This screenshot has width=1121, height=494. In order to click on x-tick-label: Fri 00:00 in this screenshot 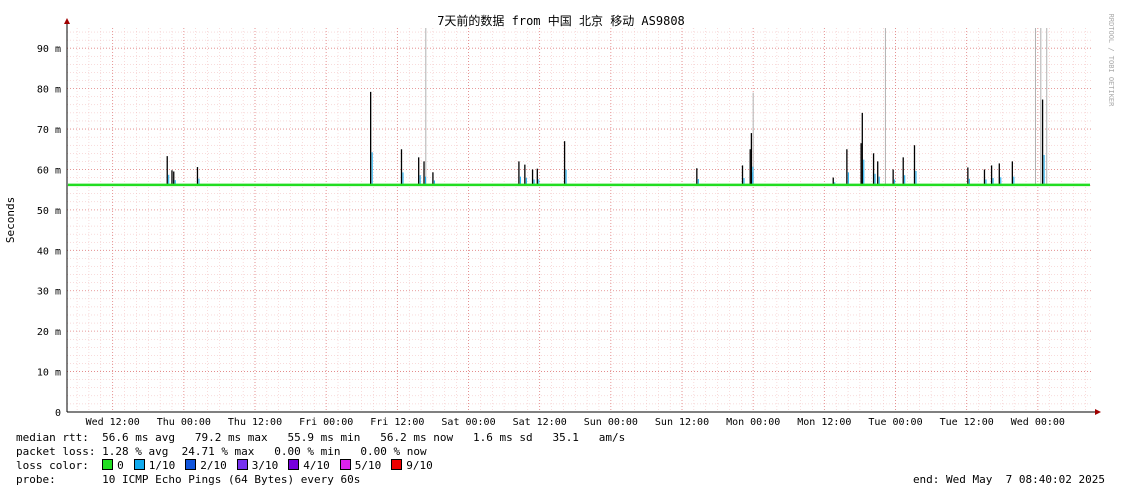, I will do `click(326, 422)`.